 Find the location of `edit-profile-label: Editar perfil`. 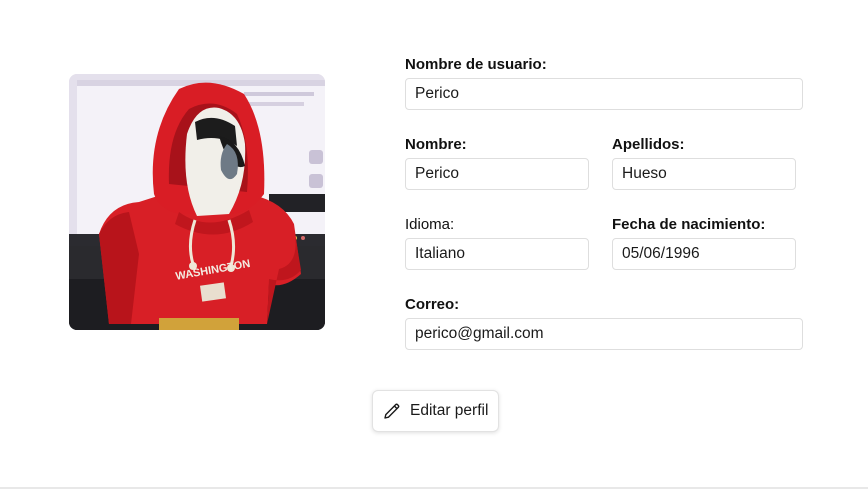

edit-profile-label: Editar perfil is located at coordinates (449, 410).